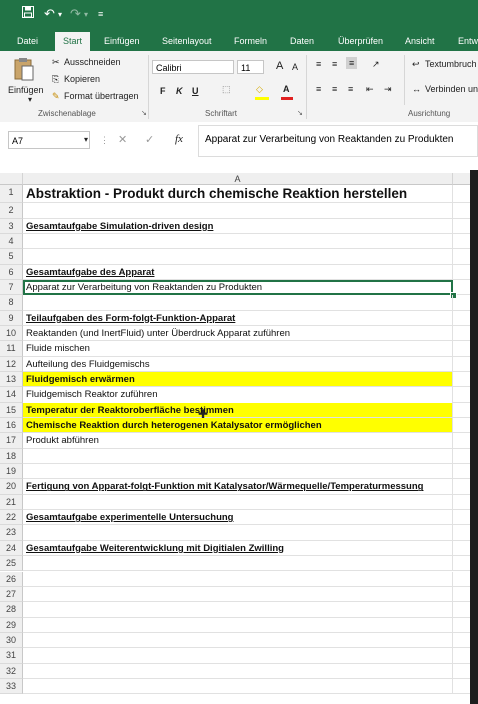 The width and height of the screenshot is (478, 704). Describe the element at coordinates (318, 64) in the screenshot. I see `align-top-icon: ≡` at that location.